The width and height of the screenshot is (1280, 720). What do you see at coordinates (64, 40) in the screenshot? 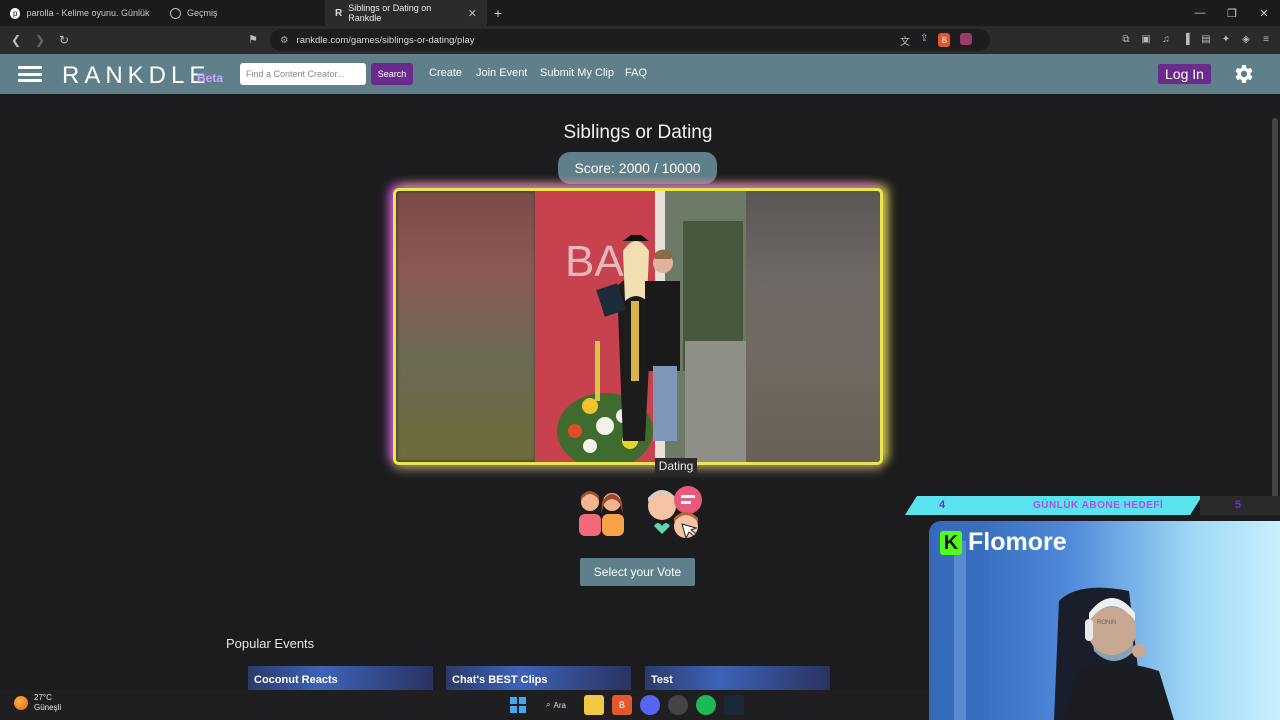
I see `reload-icon: ↻` at bounding box center [64, 40].